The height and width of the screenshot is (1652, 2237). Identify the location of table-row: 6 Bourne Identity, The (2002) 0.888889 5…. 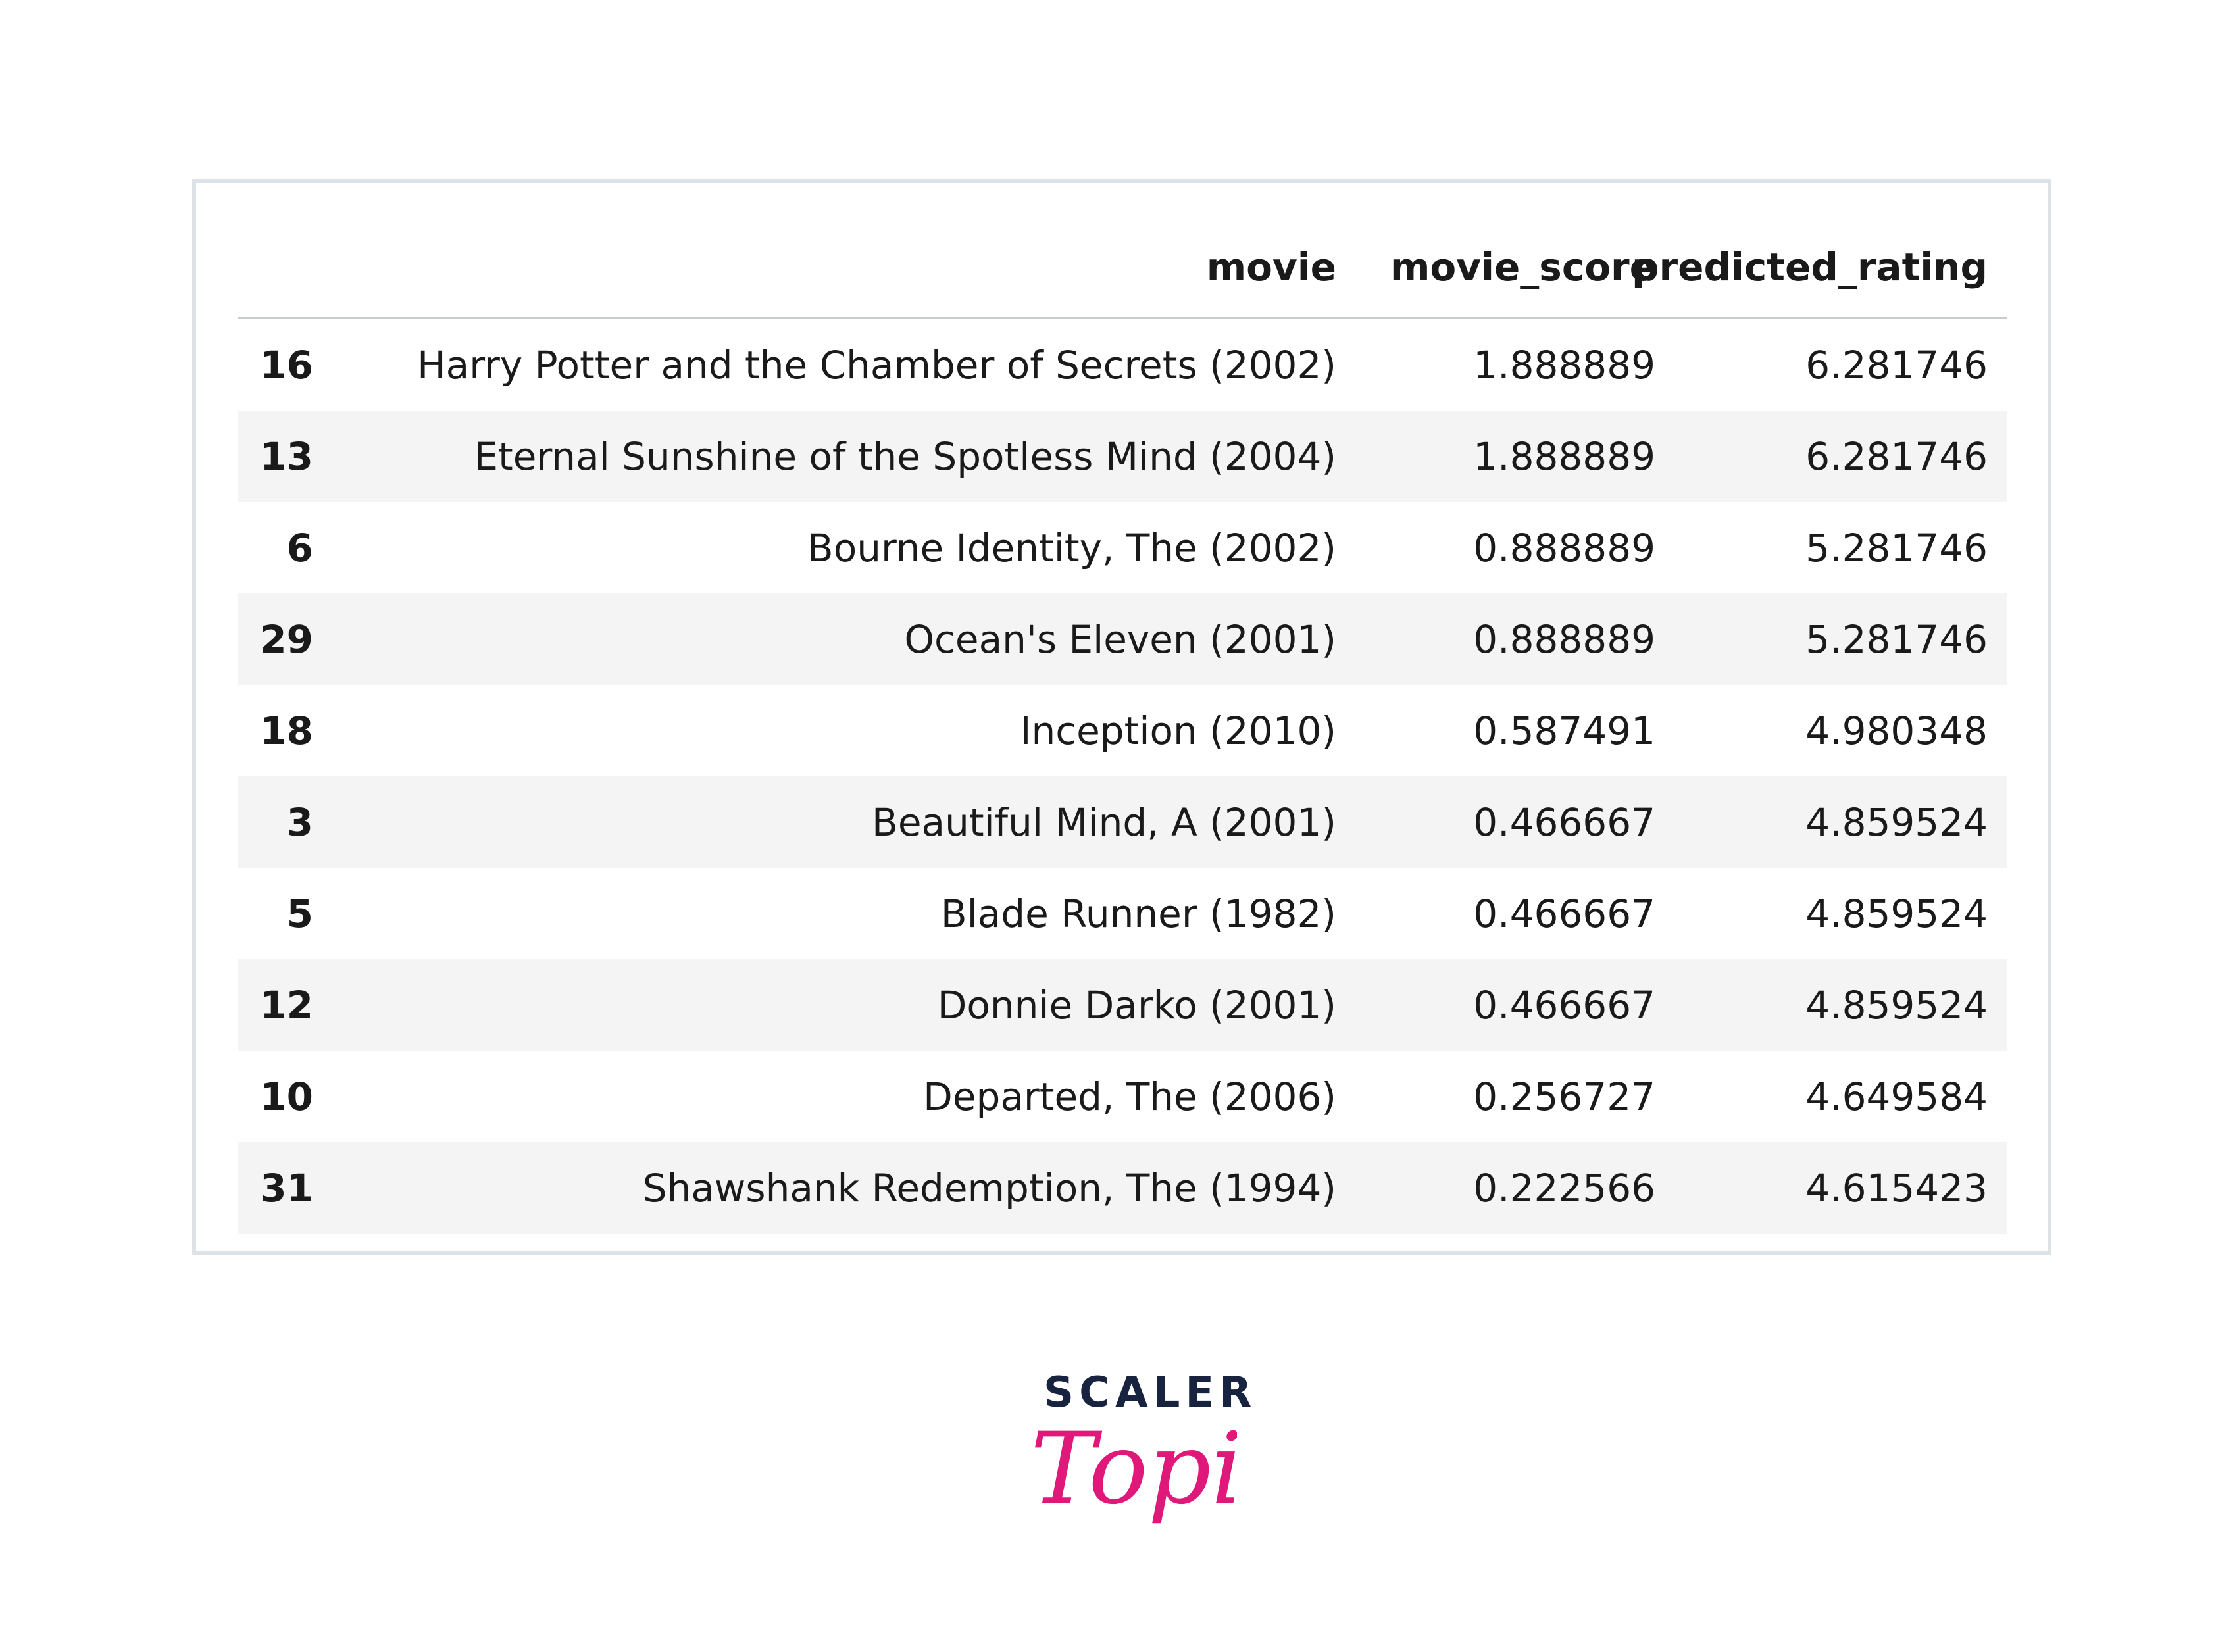
(1122, 548).